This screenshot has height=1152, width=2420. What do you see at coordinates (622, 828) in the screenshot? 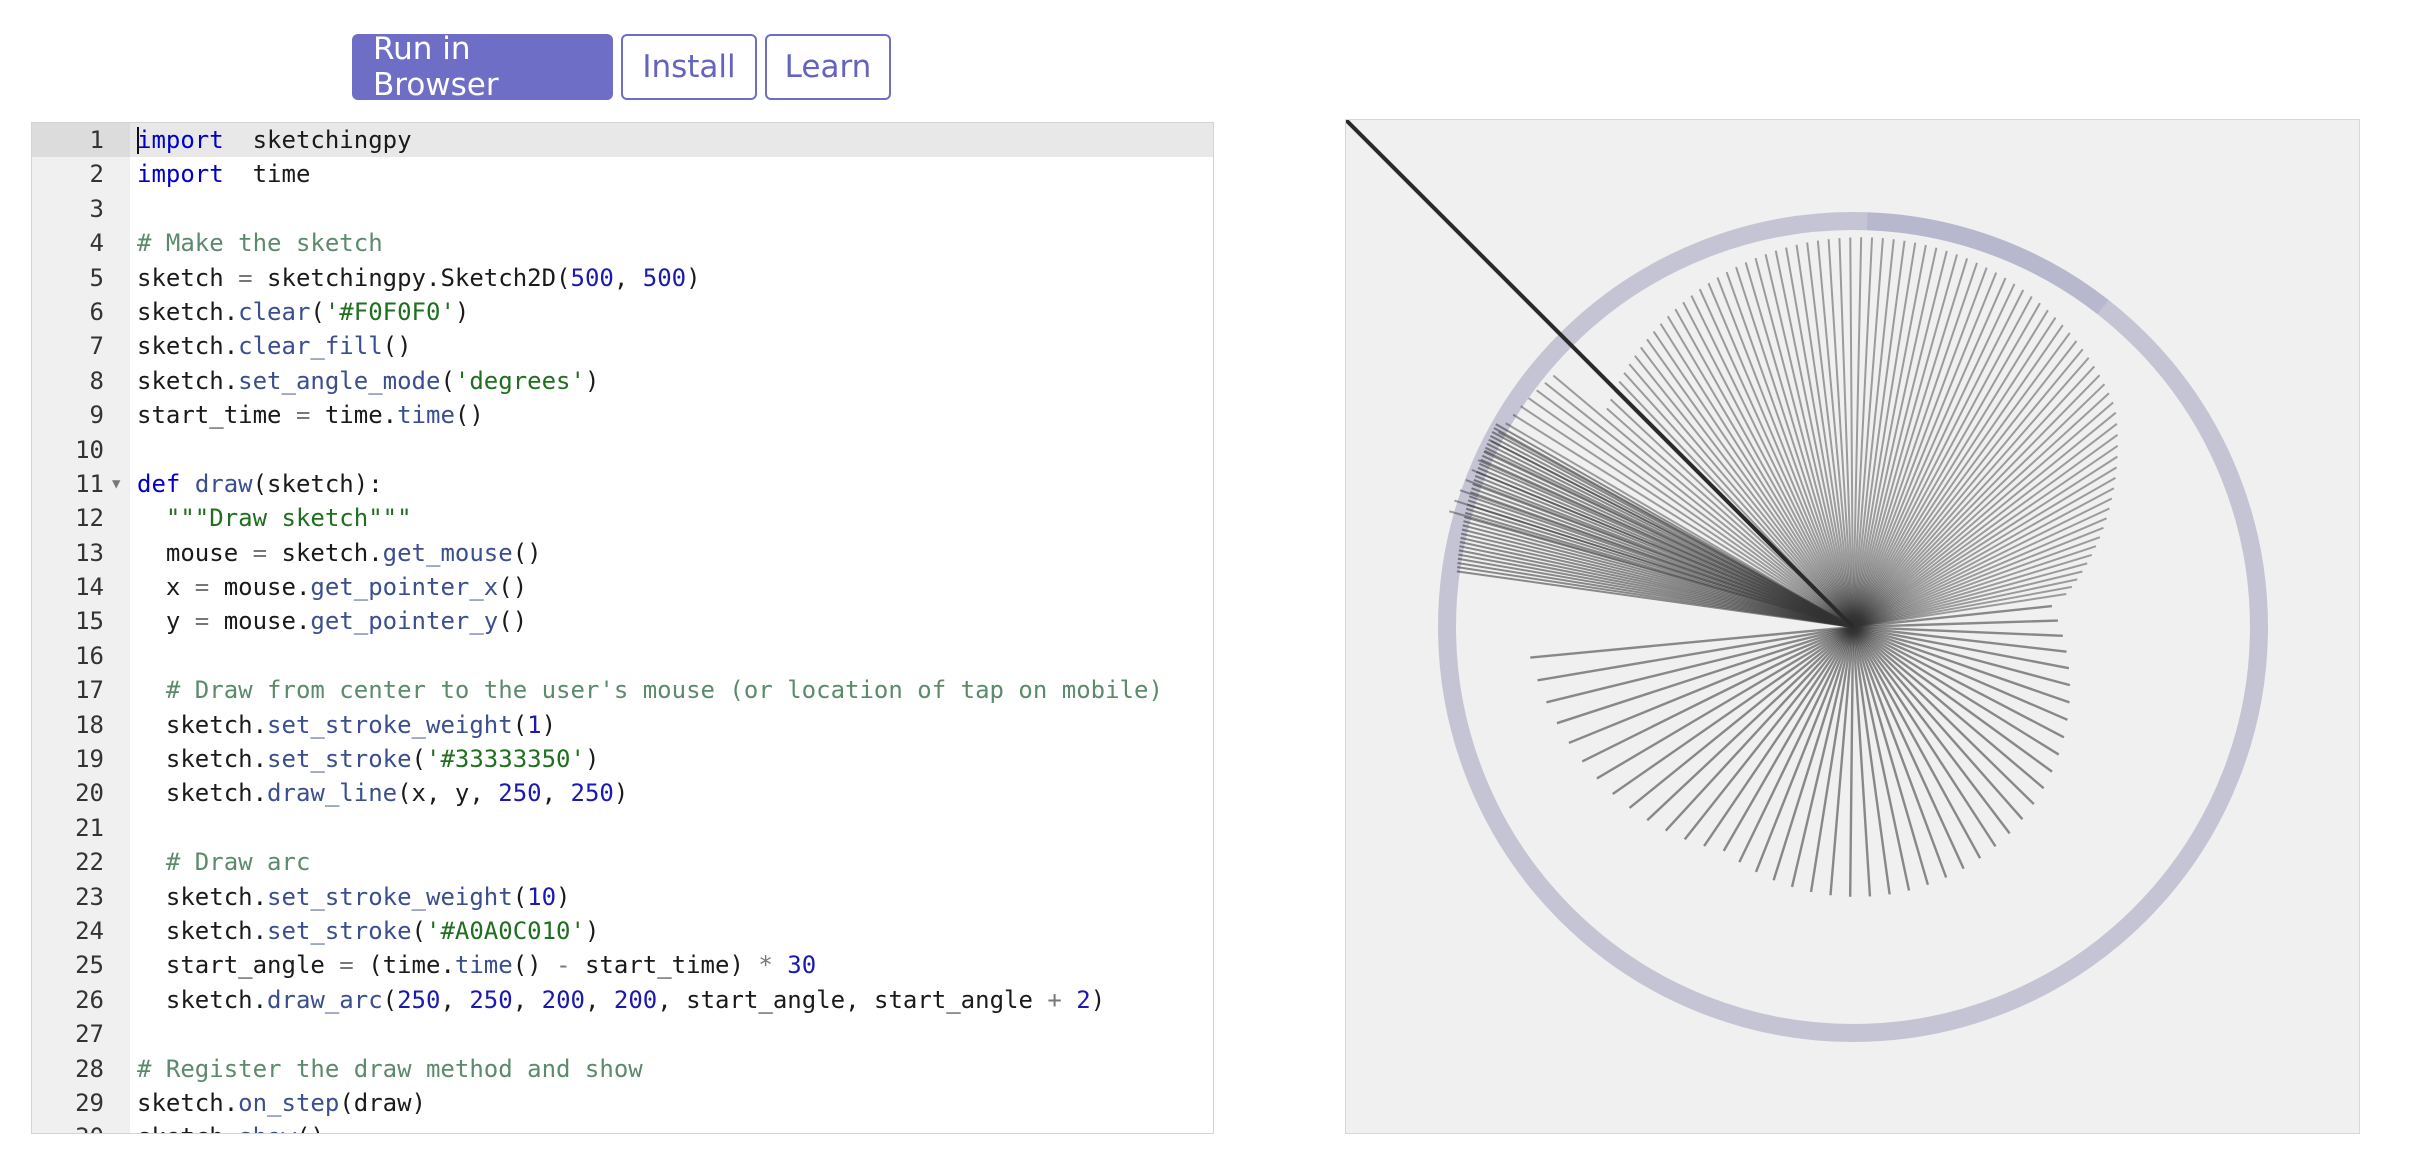
I see `code-line: 21` at bounding box center [622, 828].